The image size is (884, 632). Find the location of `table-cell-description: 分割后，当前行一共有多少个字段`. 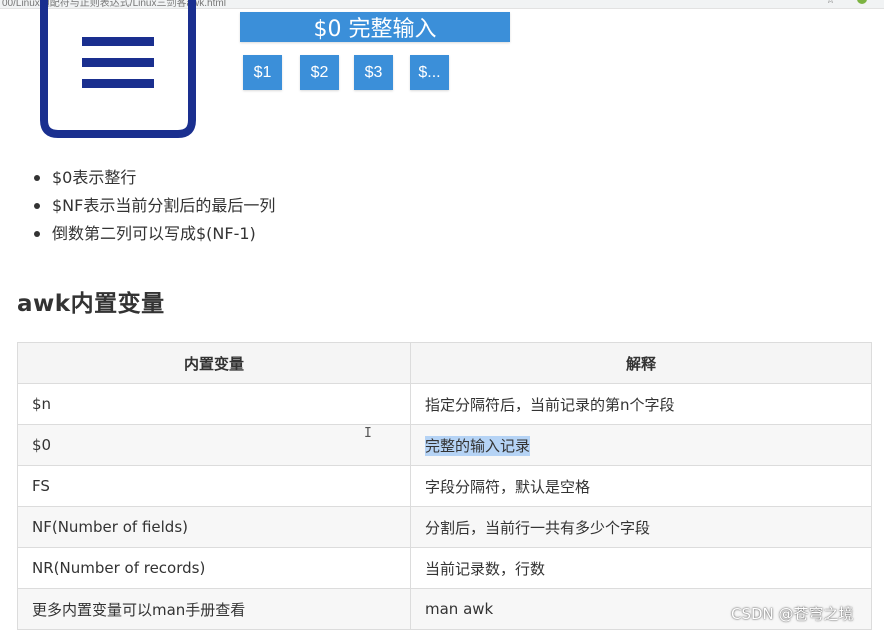

table-cell-description: 分割后，当前行一共有多少个字段 is located at coordinates (641, 527).